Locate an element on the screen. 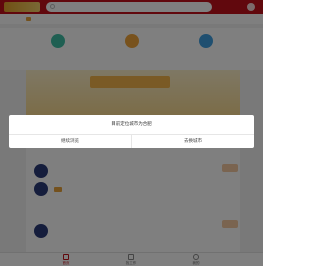  city-dialog: 目前定位城市为合肥 继续浏览 去换城市 is located at coordinates (131, 131).